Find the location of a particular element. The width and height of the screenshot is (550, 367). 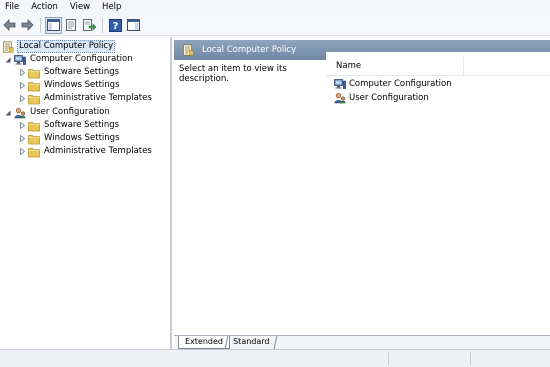

tab-standard-label: Standard is located at coordinates (251, 341).